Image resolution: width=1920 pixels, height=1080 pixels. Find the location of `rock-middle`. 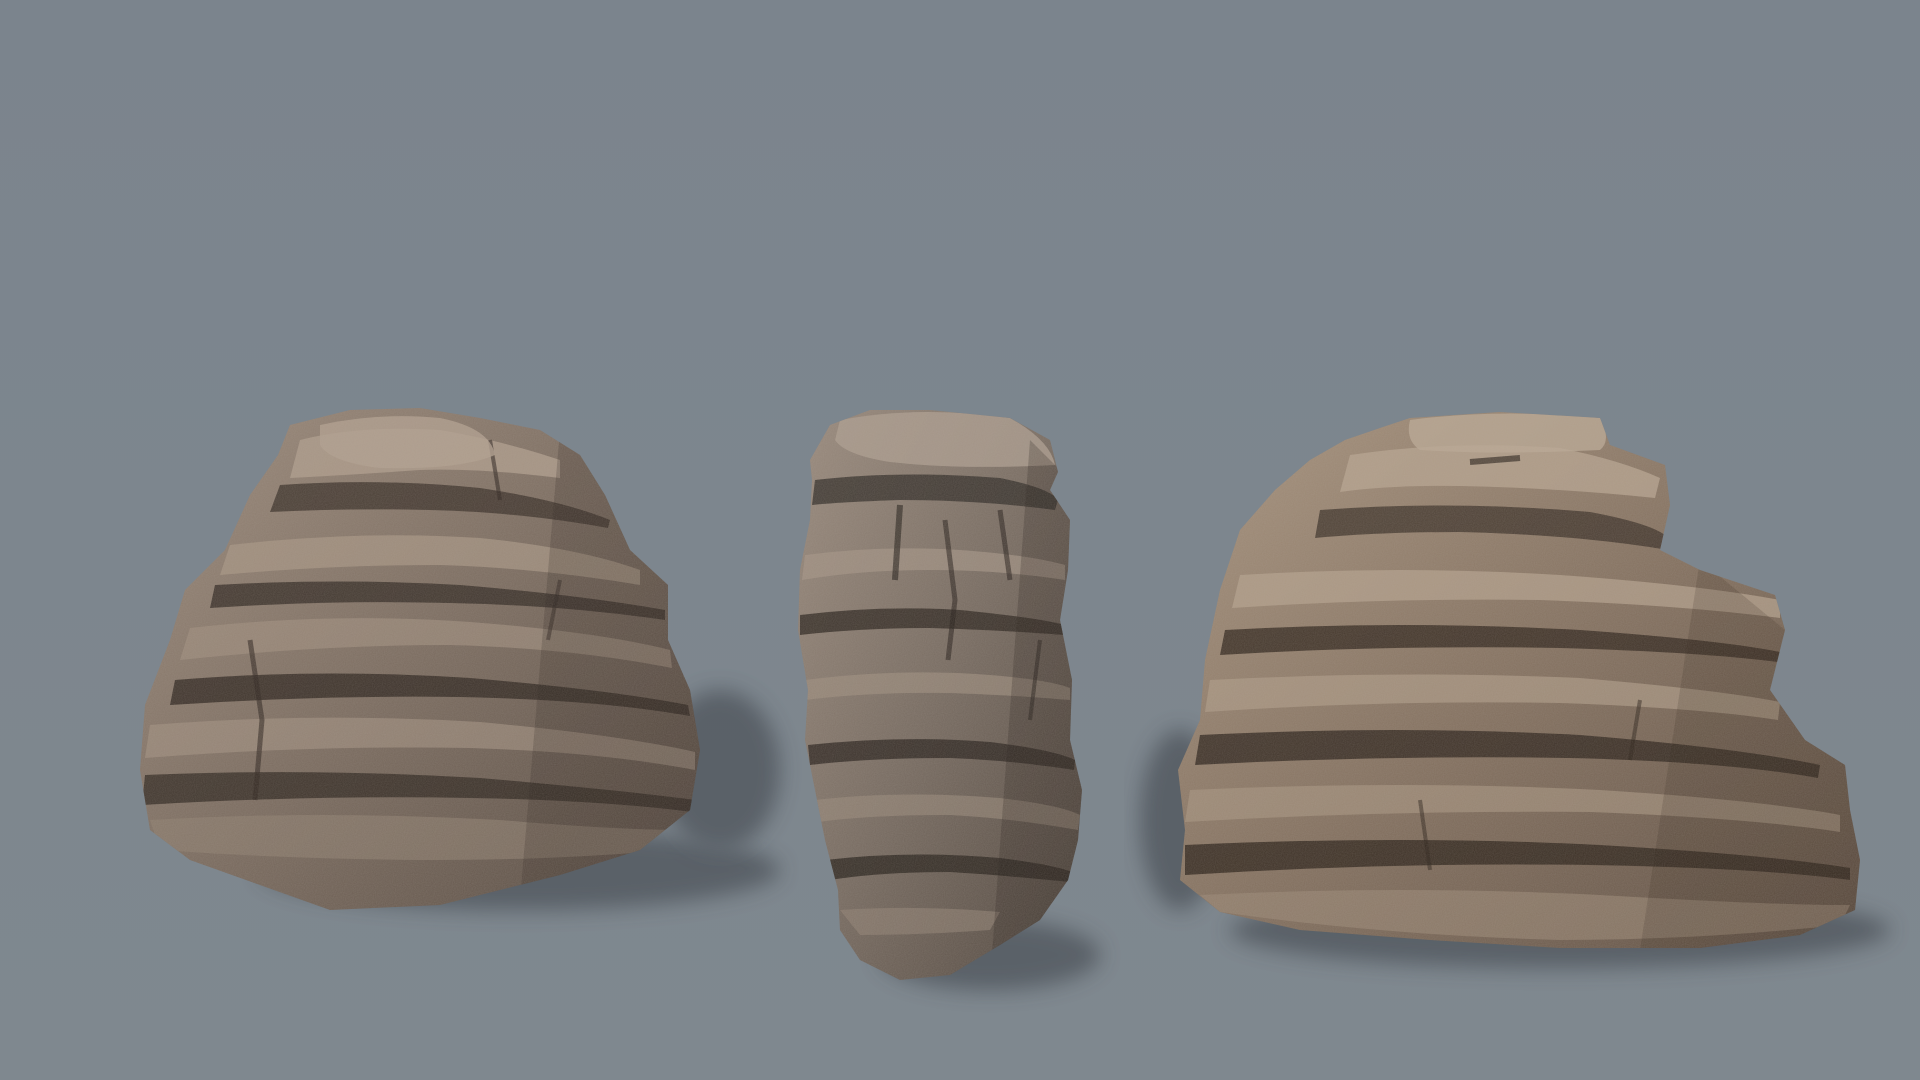

rock-middle is located at coordinates (940, 695).